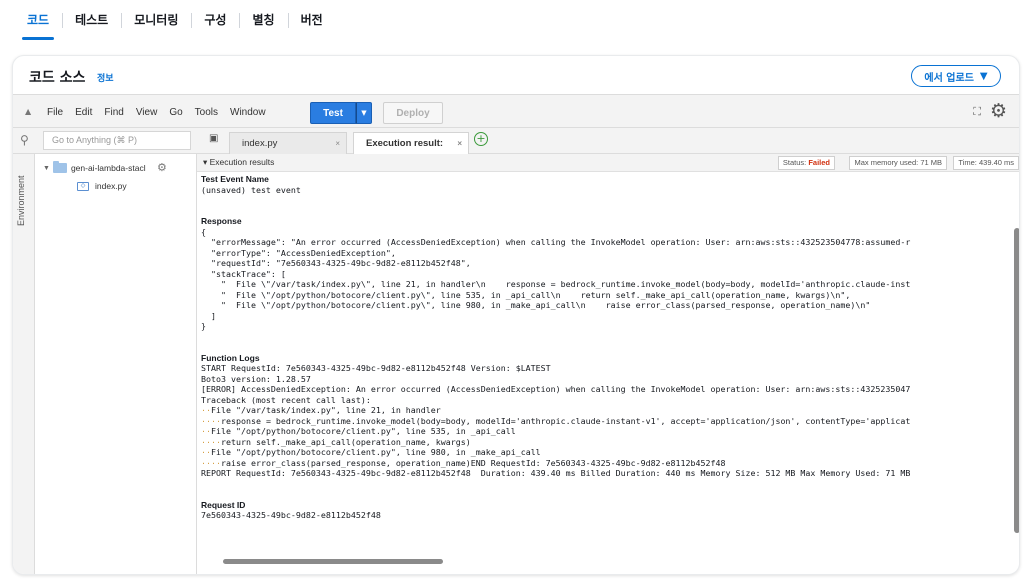  I want to click on collapse-triangle-icon: ▲, so click(28, 111).